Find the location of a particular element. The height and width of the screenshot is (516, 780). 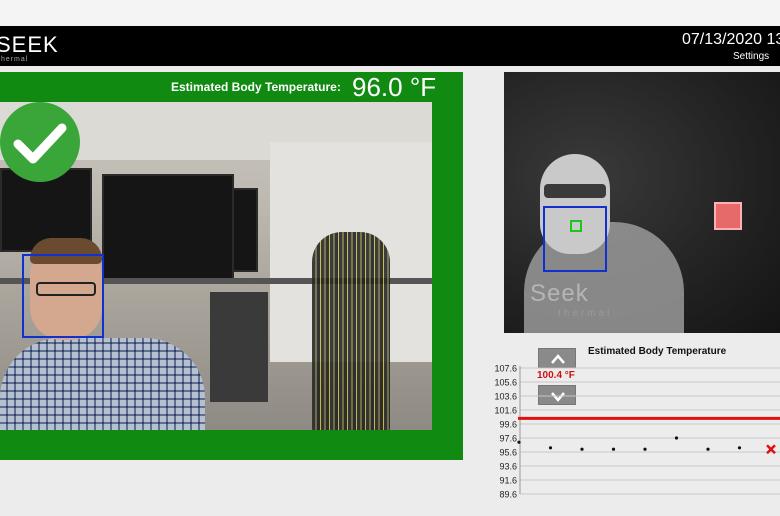

thermal-watermark-sub: thermal is located at coordinates (585, 313).